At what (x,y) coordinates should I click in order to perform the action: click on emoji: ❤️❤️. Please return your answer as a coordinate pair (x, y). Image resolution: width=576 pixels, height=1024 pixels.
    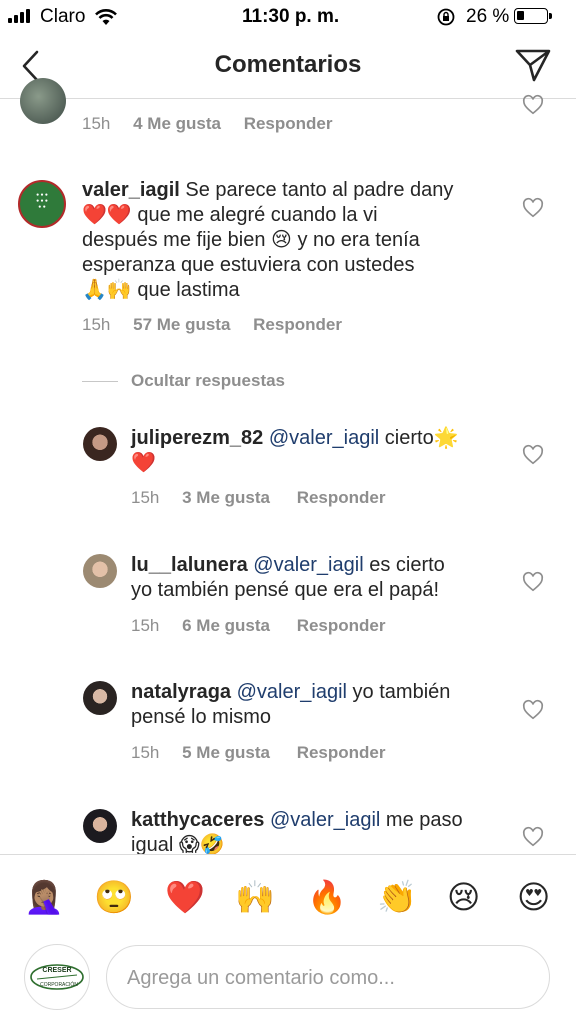
    Looking at the image, I should click on (107, 215).